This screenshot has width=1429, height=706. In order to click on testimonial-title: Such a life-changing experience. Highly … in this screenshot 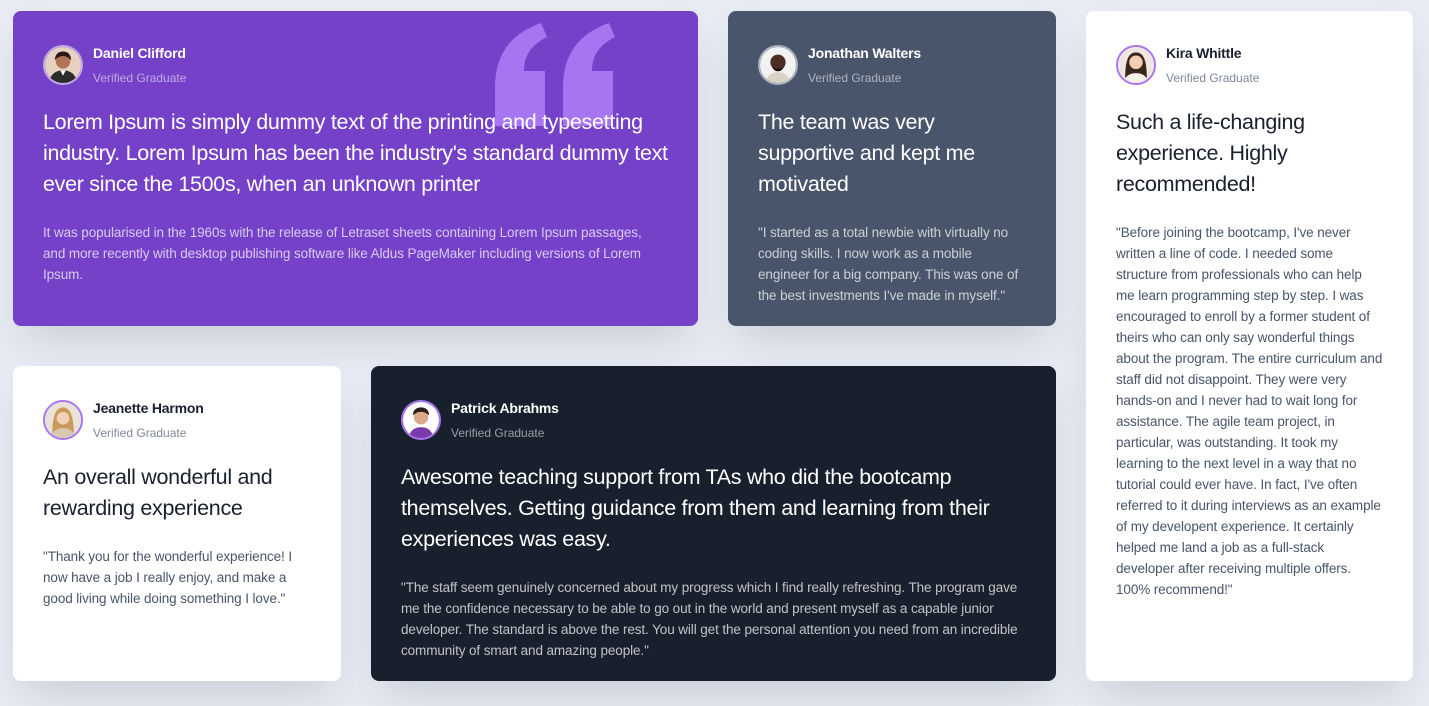, I will do `click(1210, 153)`.